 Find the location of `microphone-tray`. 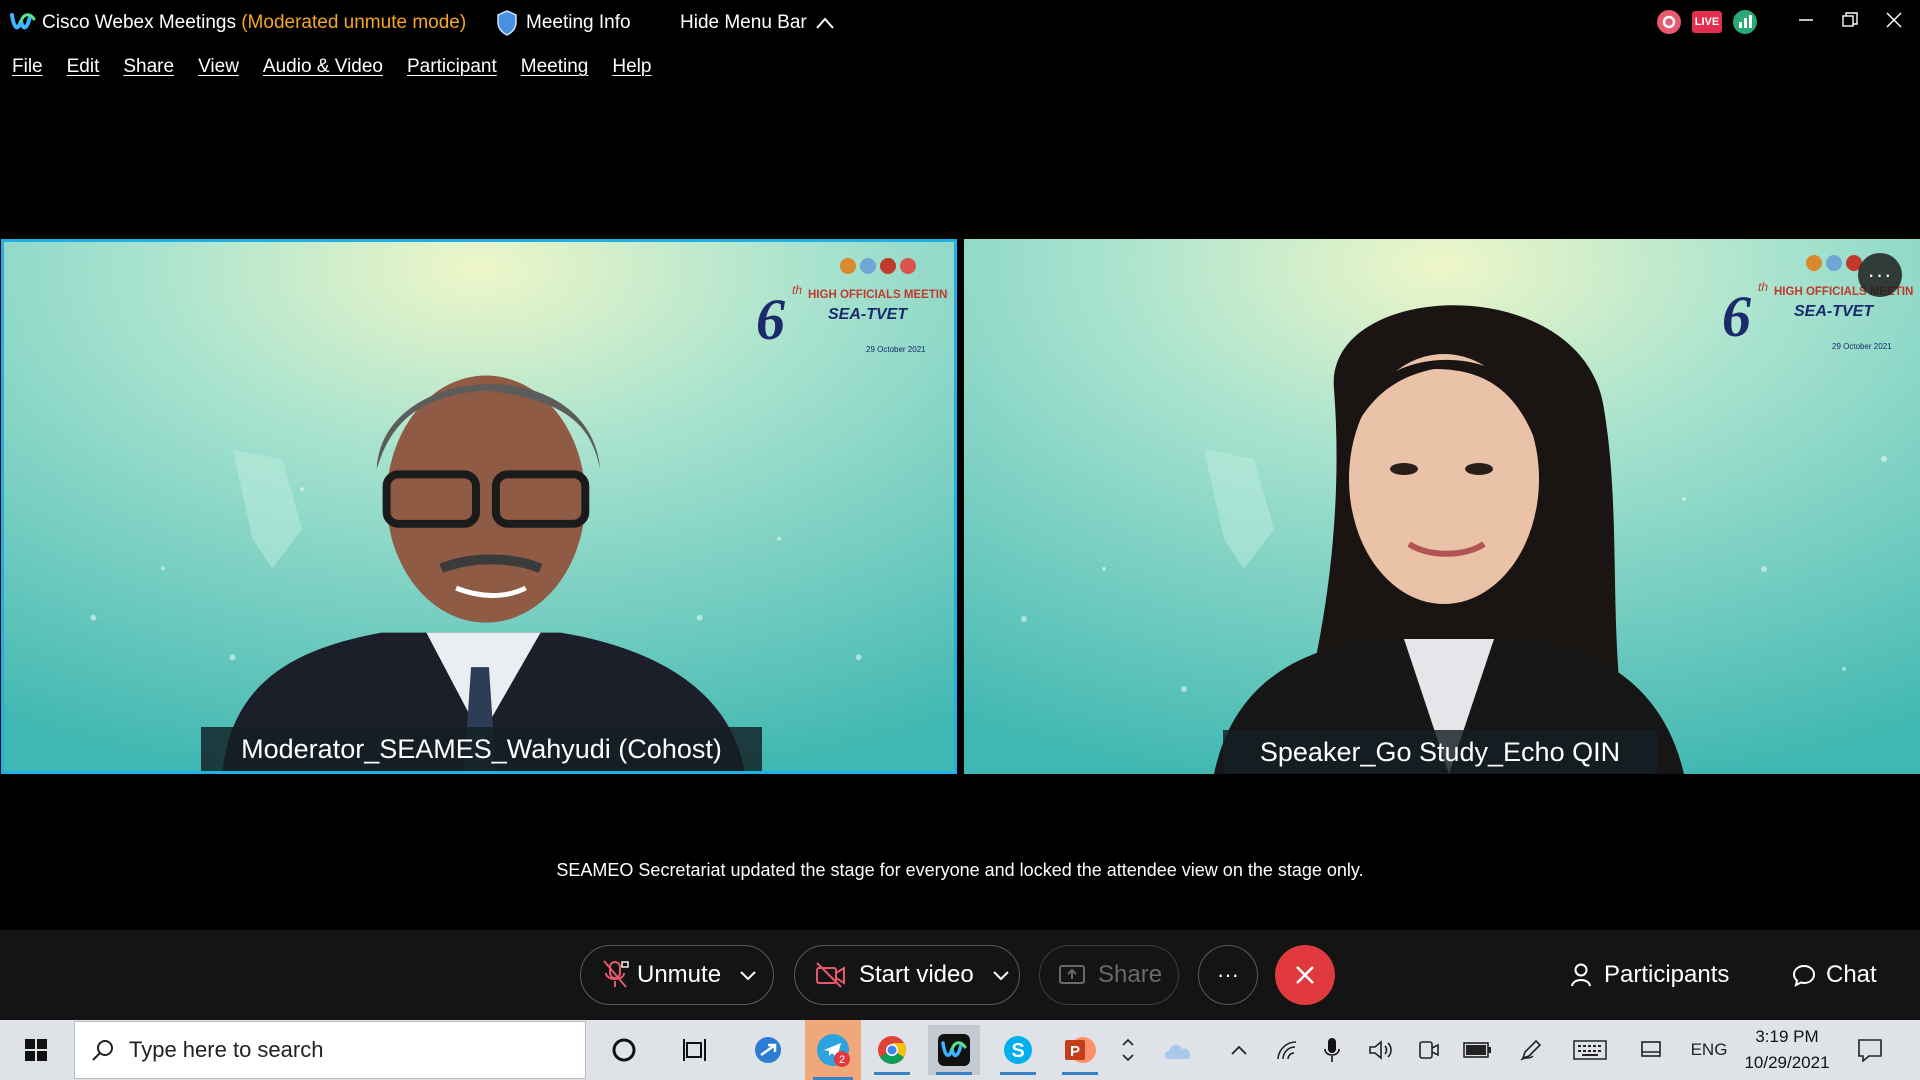

microphone-tray is located at coordinates (1332, 1050).